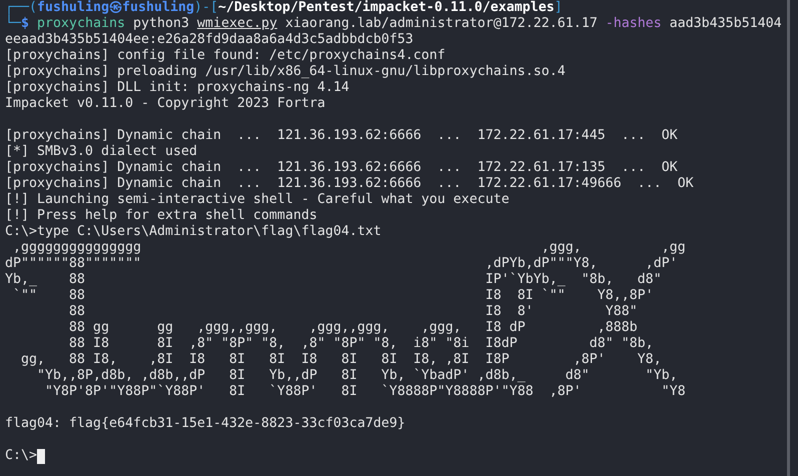 This screenshot has width=798, height=476. I want to click on output-line: [proxychains] Dynamic chain ... 121.36.193.62:6666 ... 172.22.61.17:49666 ... OK, so click(349, 184).